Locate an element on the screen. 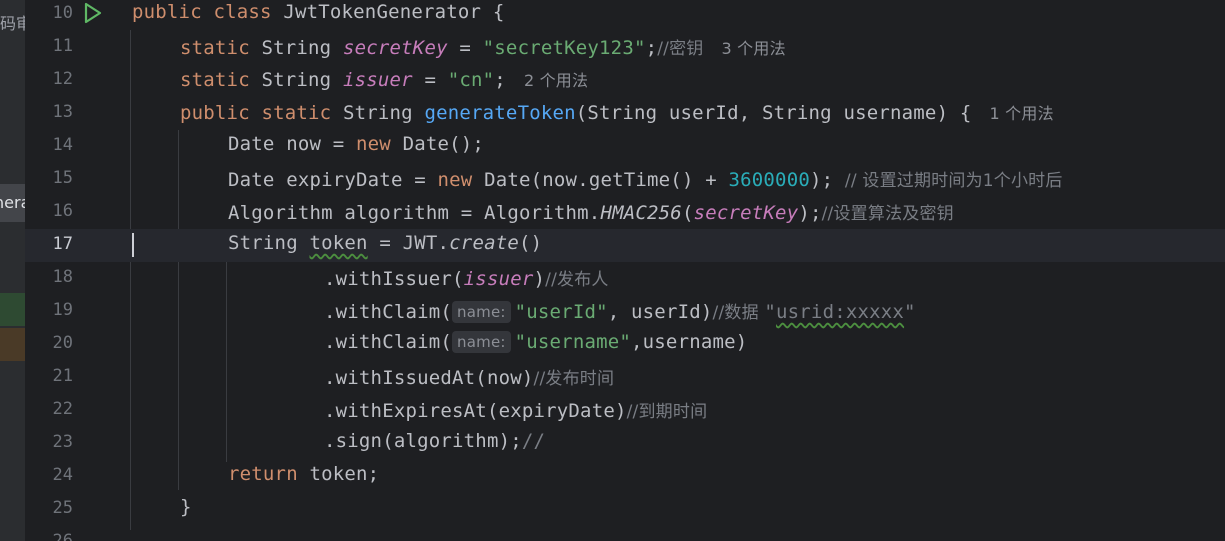 The width and height of the screenshot is (1225, 541). modified-changes-marker is located at coordinates (12, 344).